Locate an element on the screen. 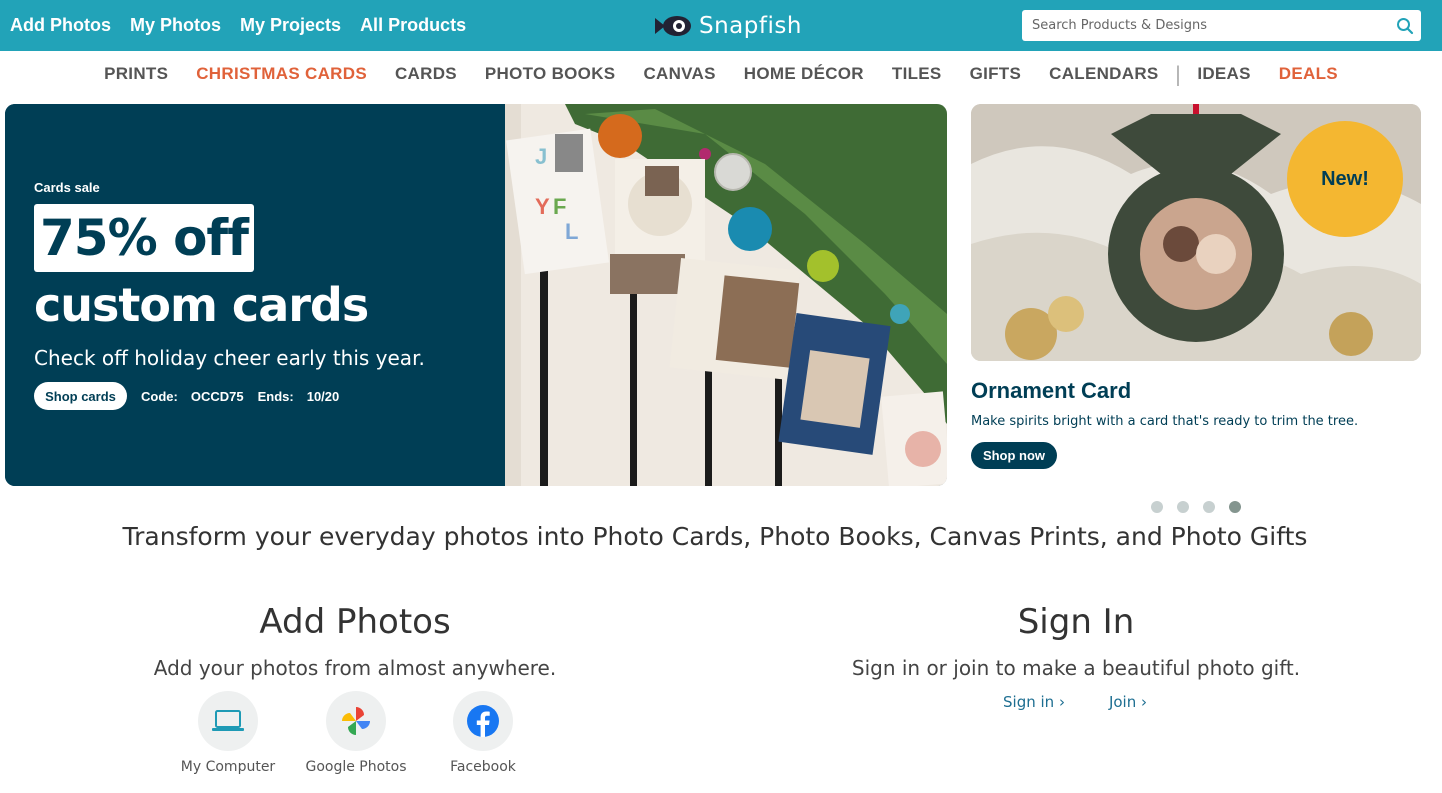  facebook-icon is located at coordinates (483, 721).